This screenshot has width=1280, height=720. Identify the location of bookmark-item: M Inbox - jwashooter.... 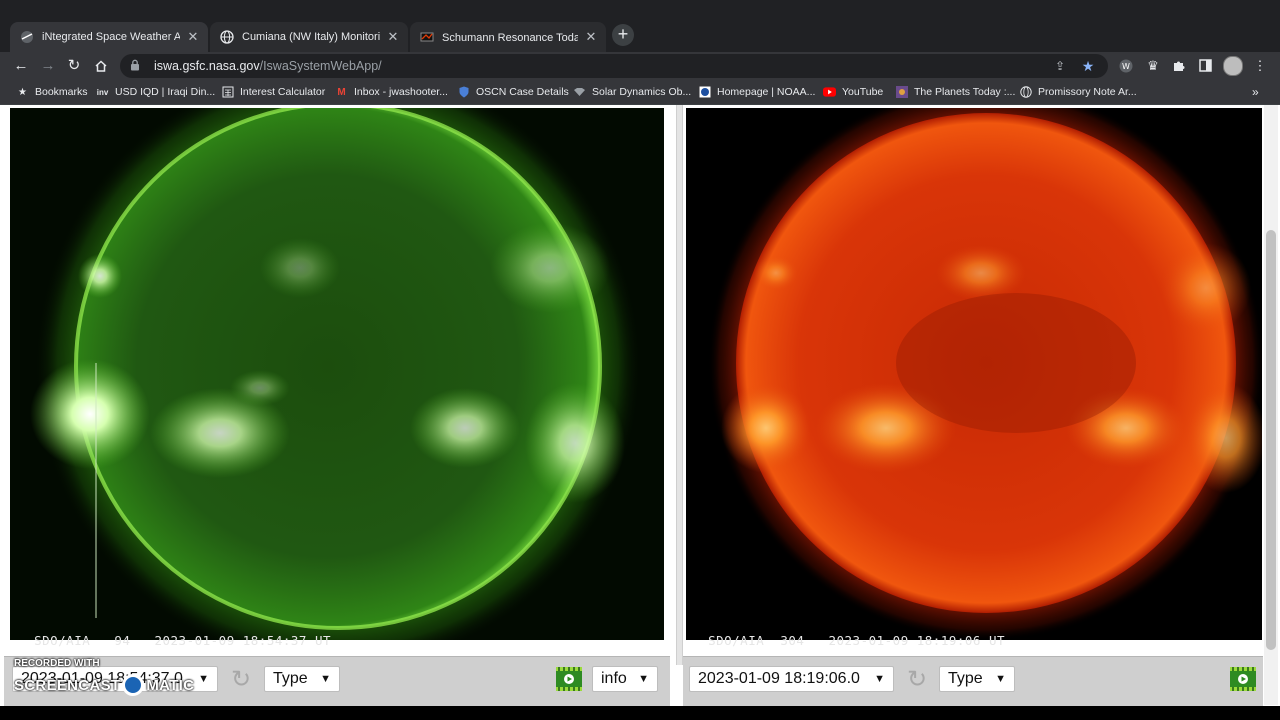
(391, 92).